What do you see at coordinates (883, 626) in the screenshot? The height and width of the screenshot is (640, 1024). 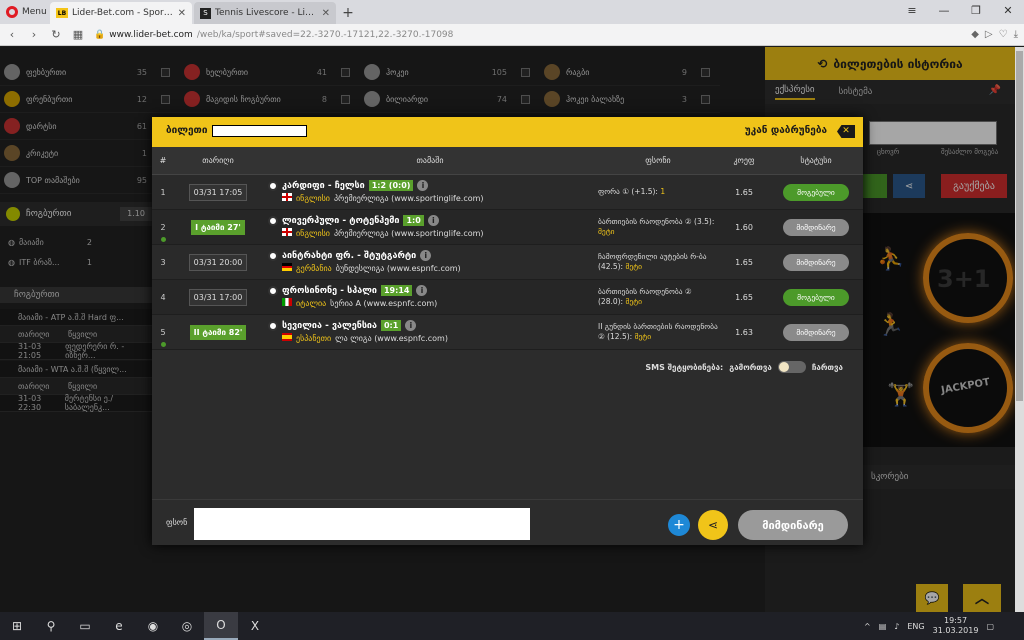 I see `network-icon: ▤` at bounding box center [883, 626].